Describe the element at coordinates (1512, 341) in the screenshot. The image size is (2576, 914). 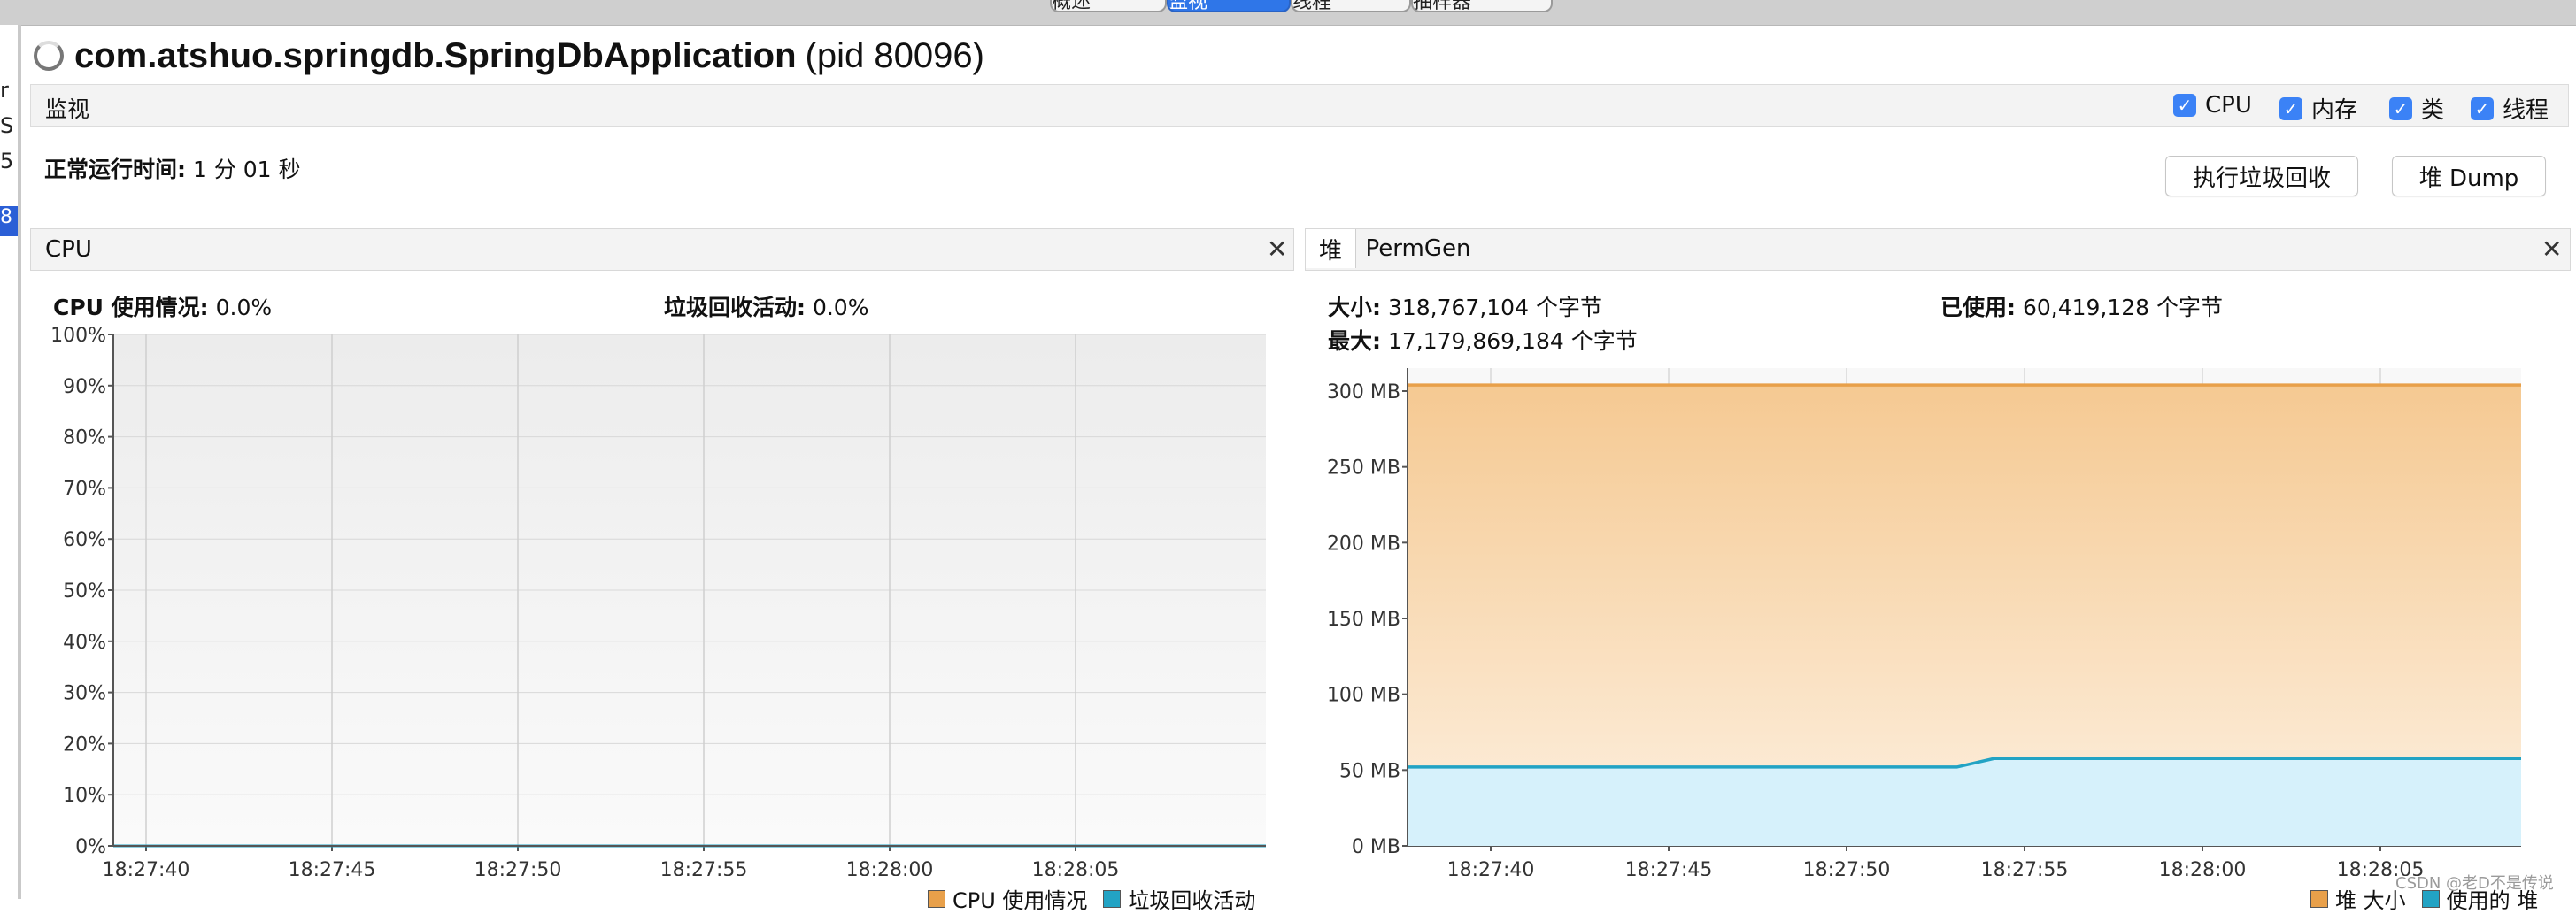
I see `heap-max-value: 17,179,869,184 个字节` at that location.